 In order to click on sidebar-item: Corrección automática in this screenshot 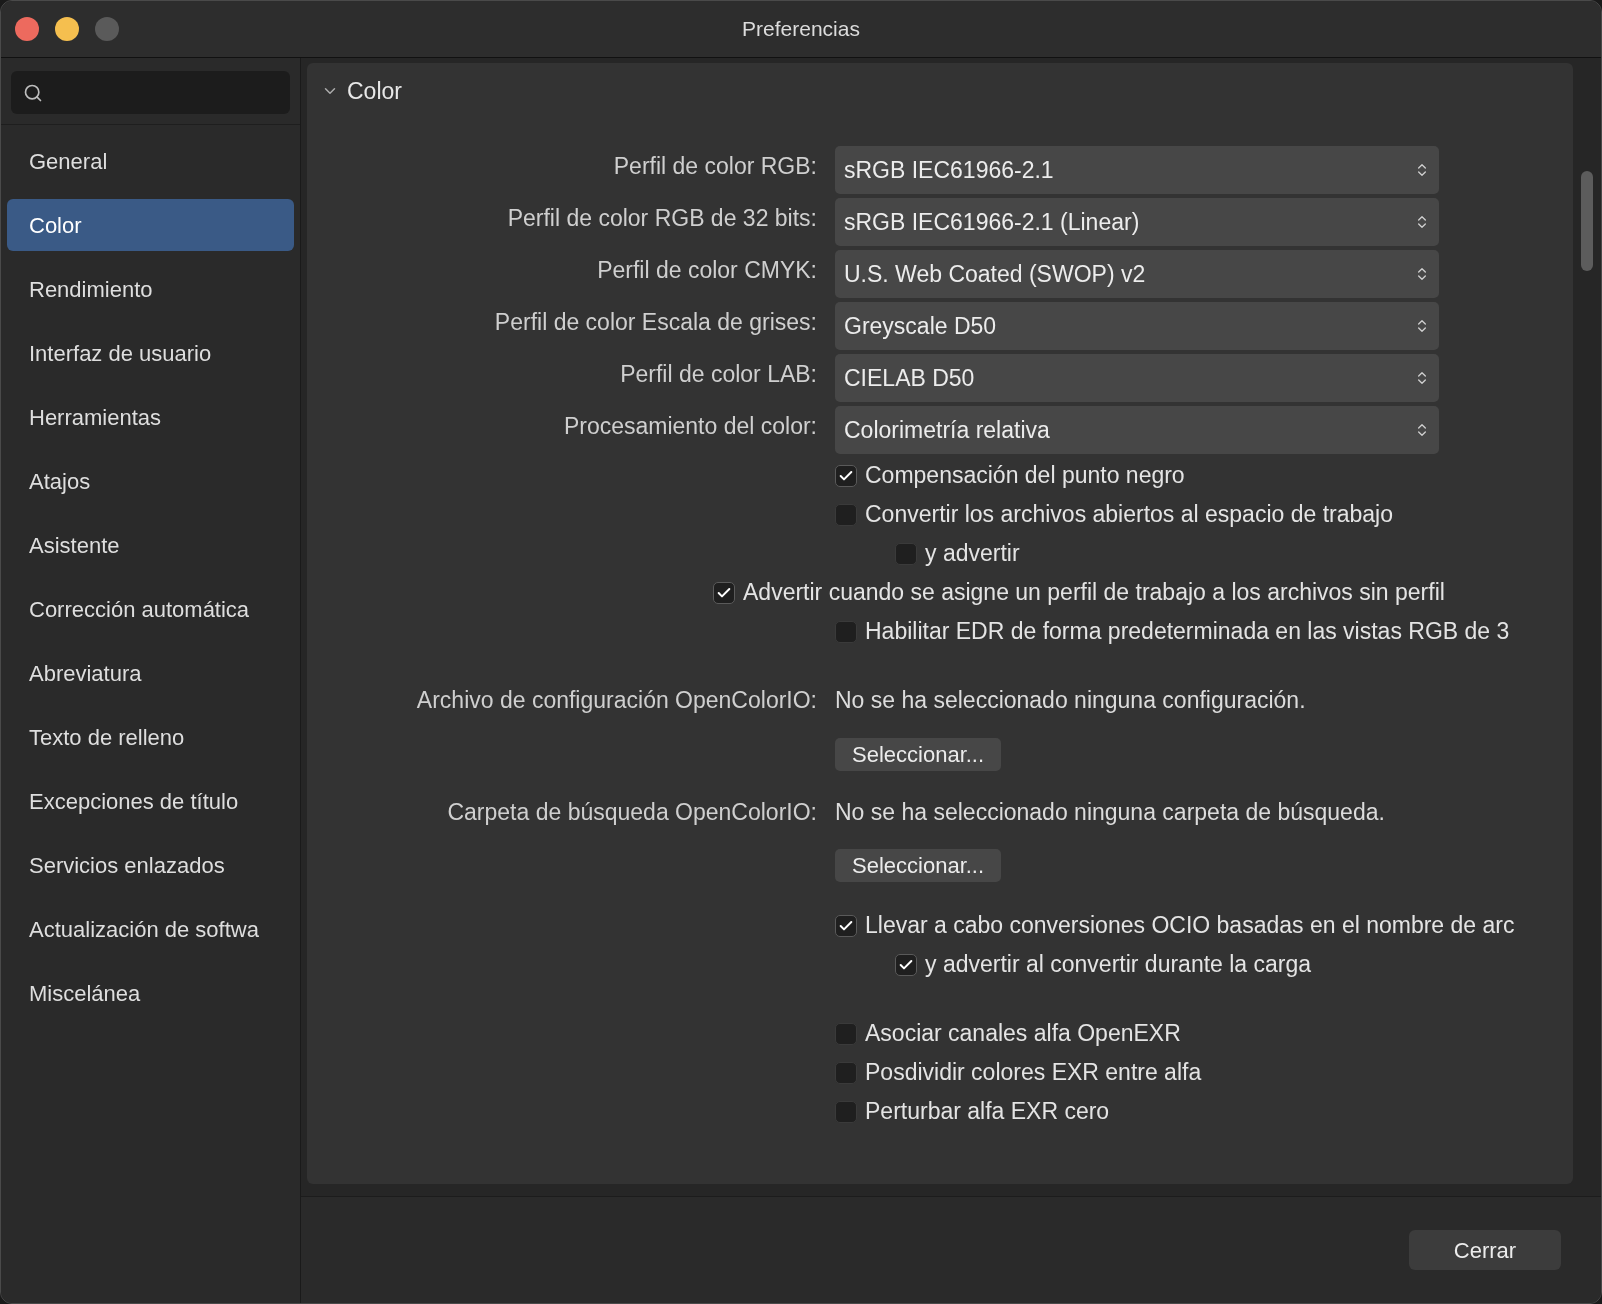, I will do `click(150, 609)`.